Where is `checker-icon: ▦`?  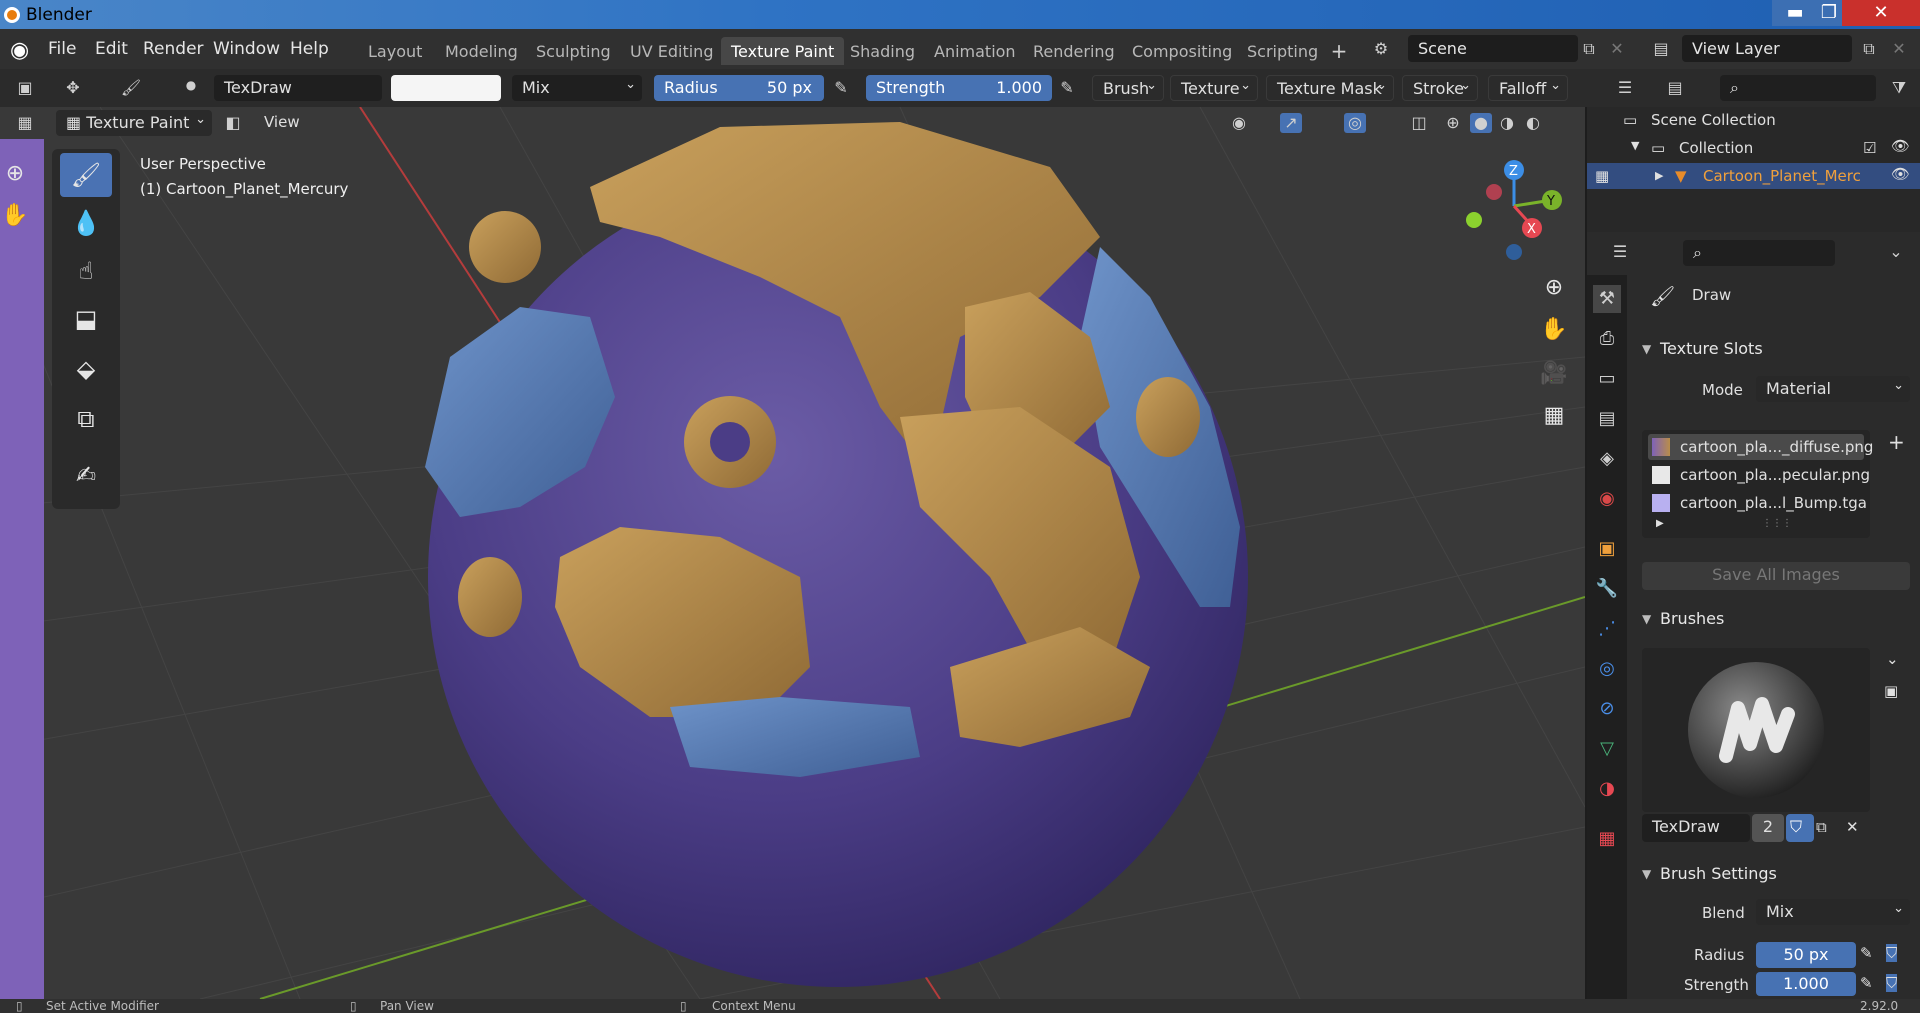 checker-icon: ▦ is located at coordinates (25, 123).